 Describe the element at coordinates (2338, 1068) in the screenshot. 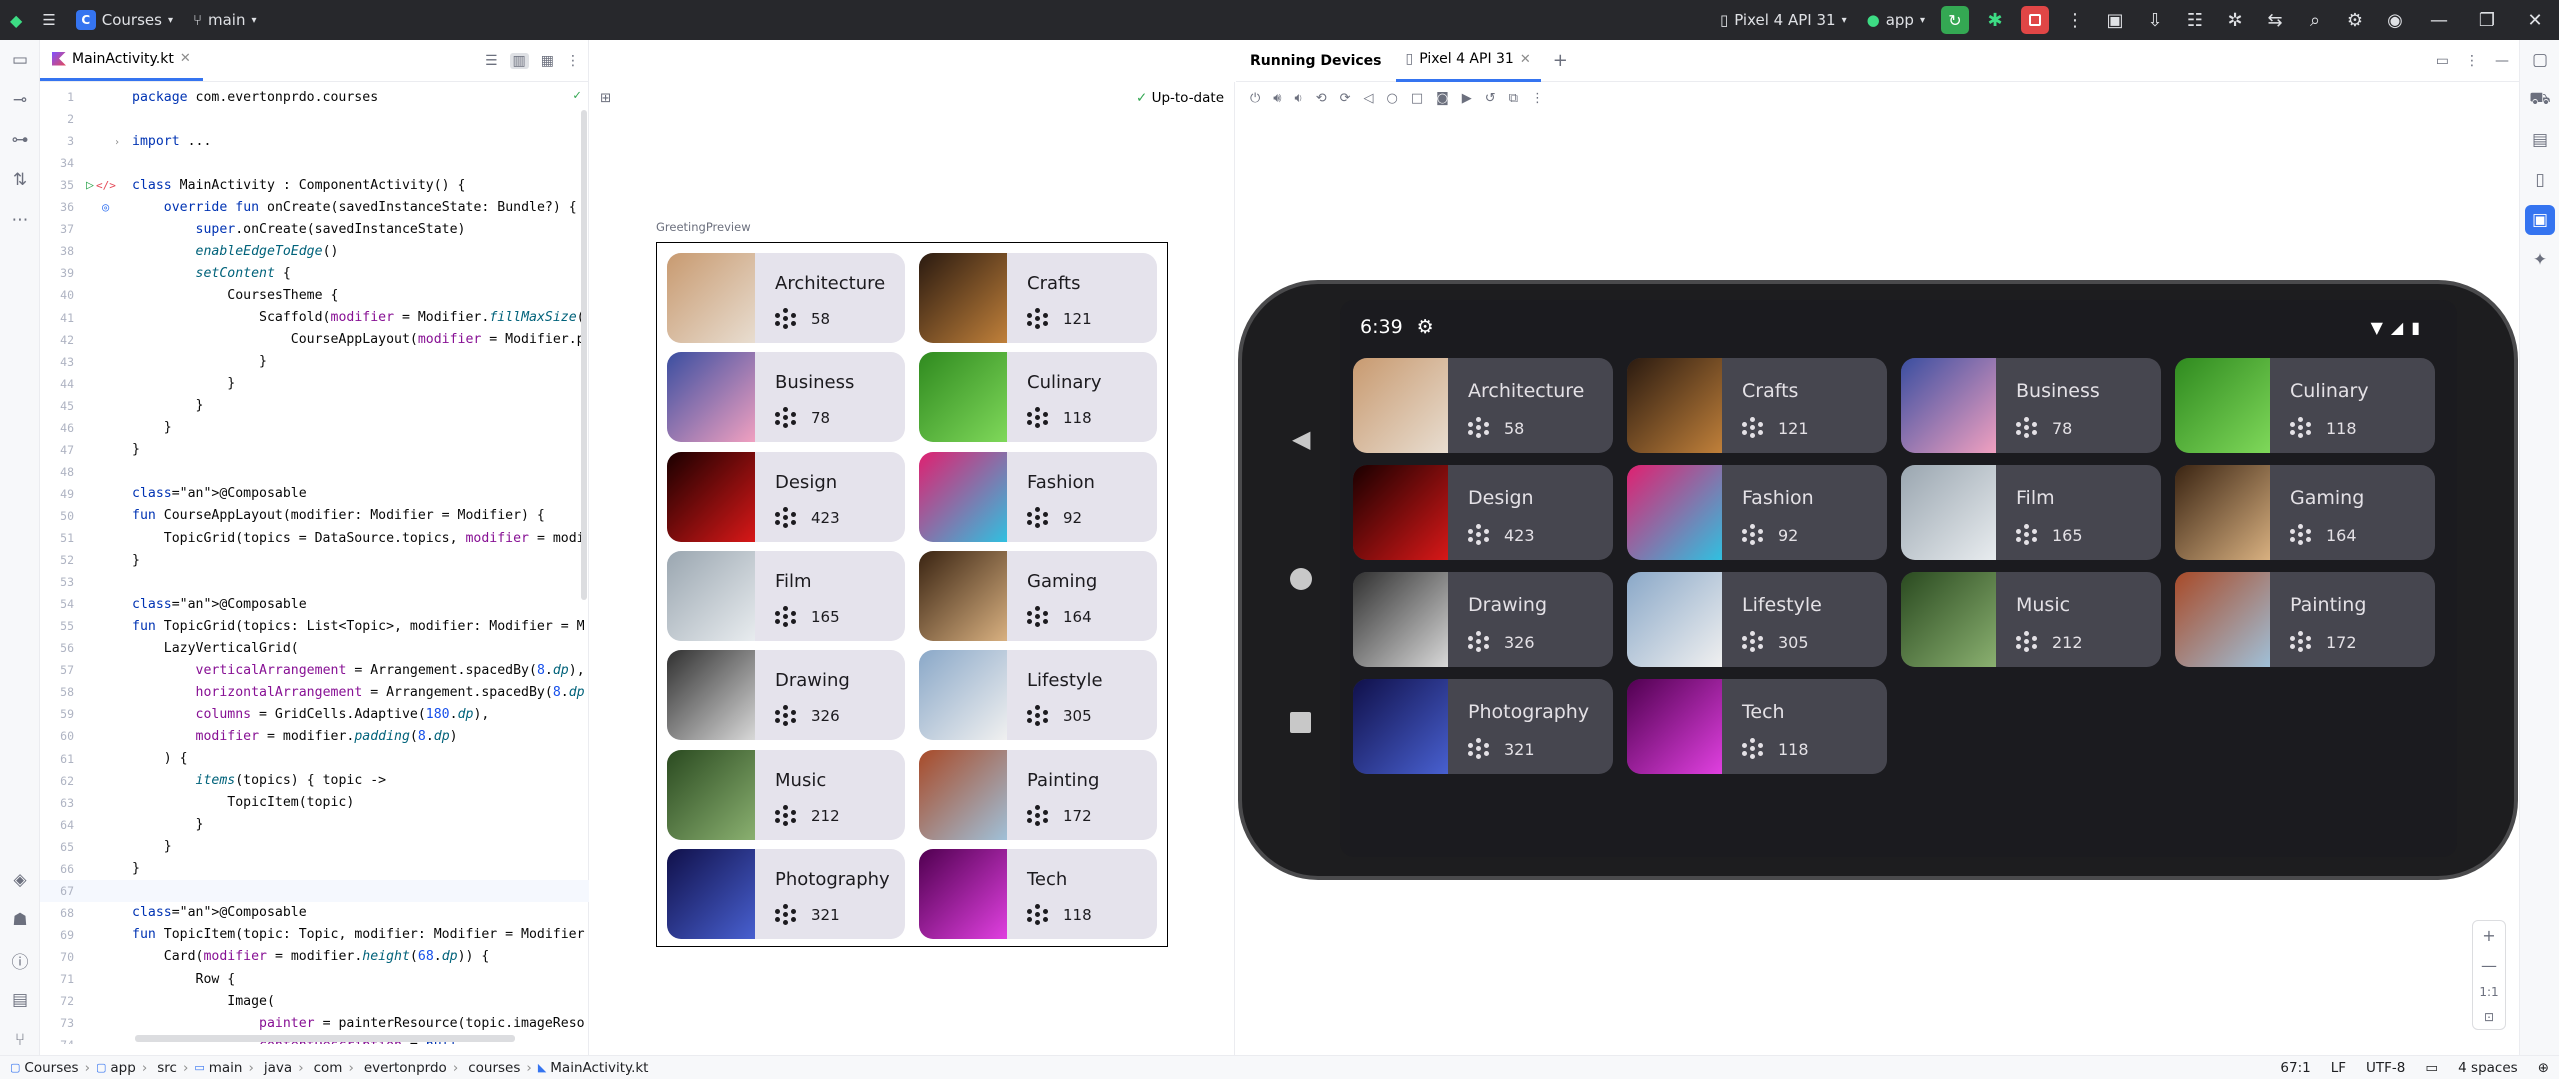

I see `line-separator: LF` at that location.